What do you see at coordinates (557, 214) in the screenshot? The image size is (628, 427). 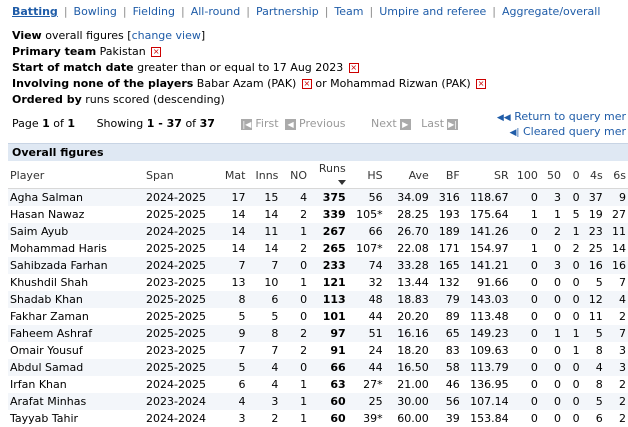 I see `cell-50: 1` at bounding box center [557, 214].